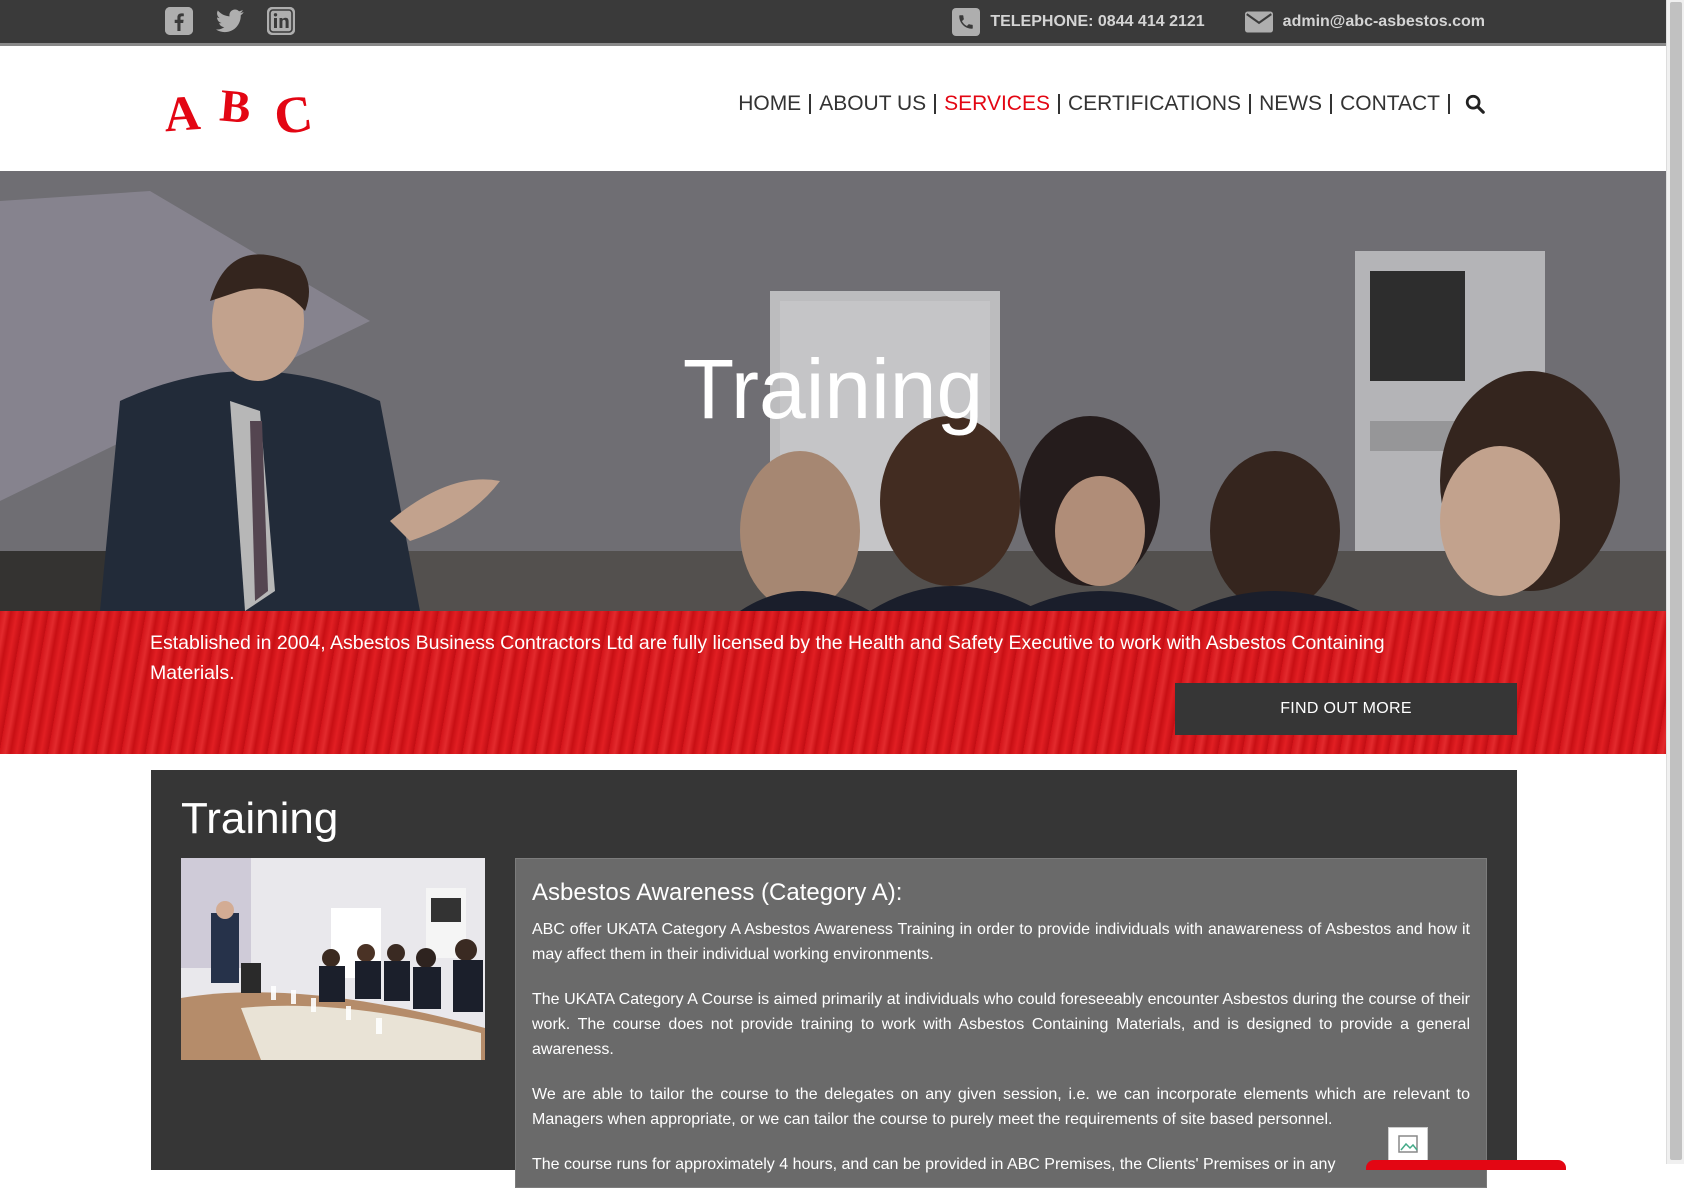 The image size is (1684, 1188). I want to click on svg-text: A, so click(183, 111).